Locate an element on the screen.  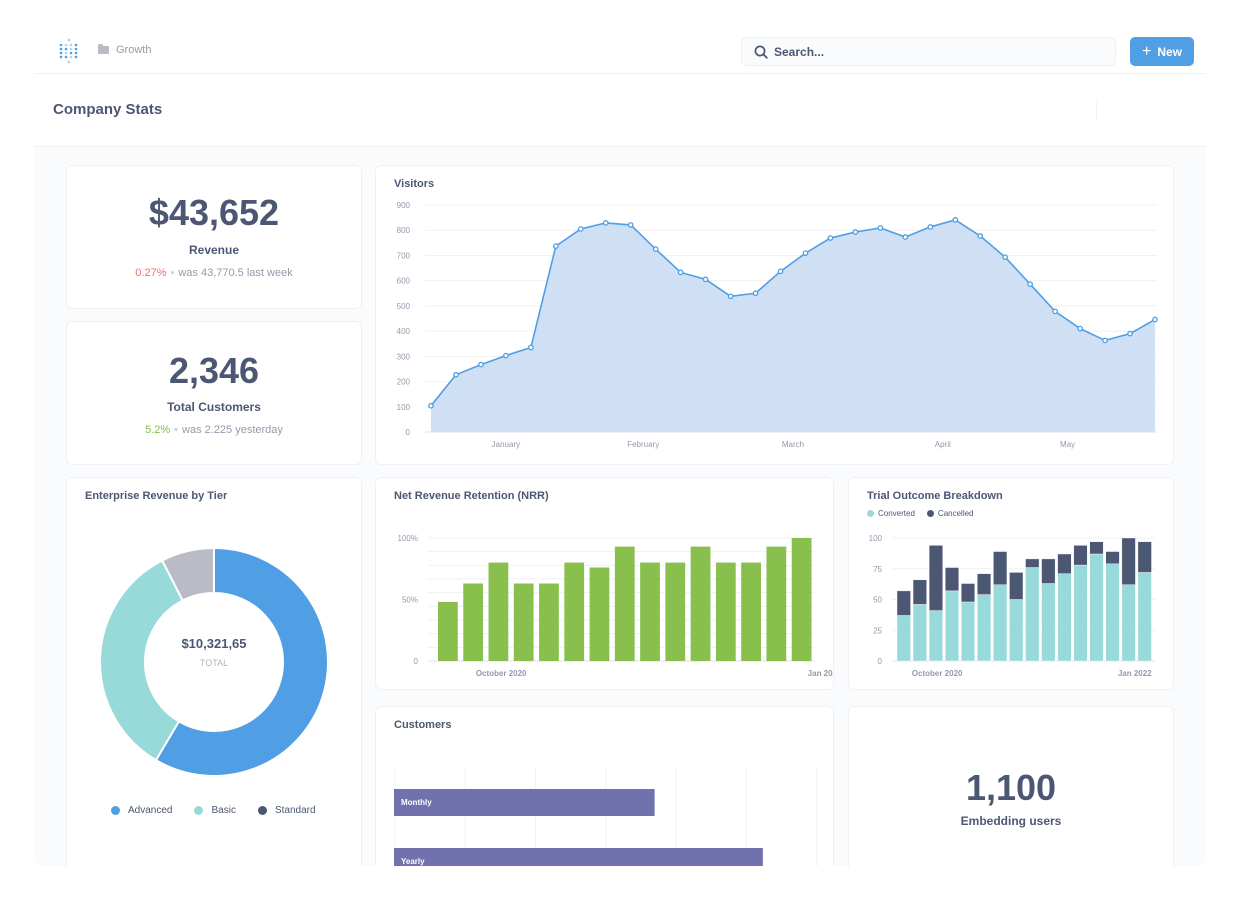
y-tick-label: 500 is located at coordinates (404, 306).